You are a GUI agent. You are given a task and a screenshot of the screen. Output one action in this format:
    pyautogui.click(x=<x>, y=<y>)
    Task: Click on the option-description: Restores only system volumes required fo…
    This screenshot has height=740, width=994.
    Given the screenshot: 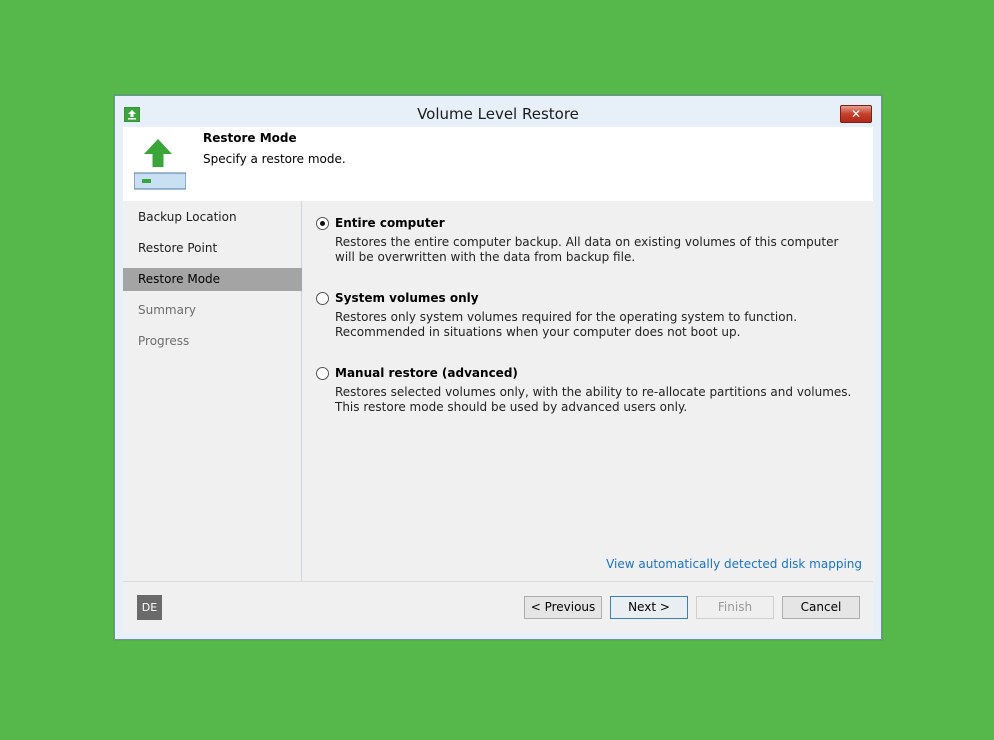 What is the action you would take?
    pyautogui.click(x=566, y=324)
    